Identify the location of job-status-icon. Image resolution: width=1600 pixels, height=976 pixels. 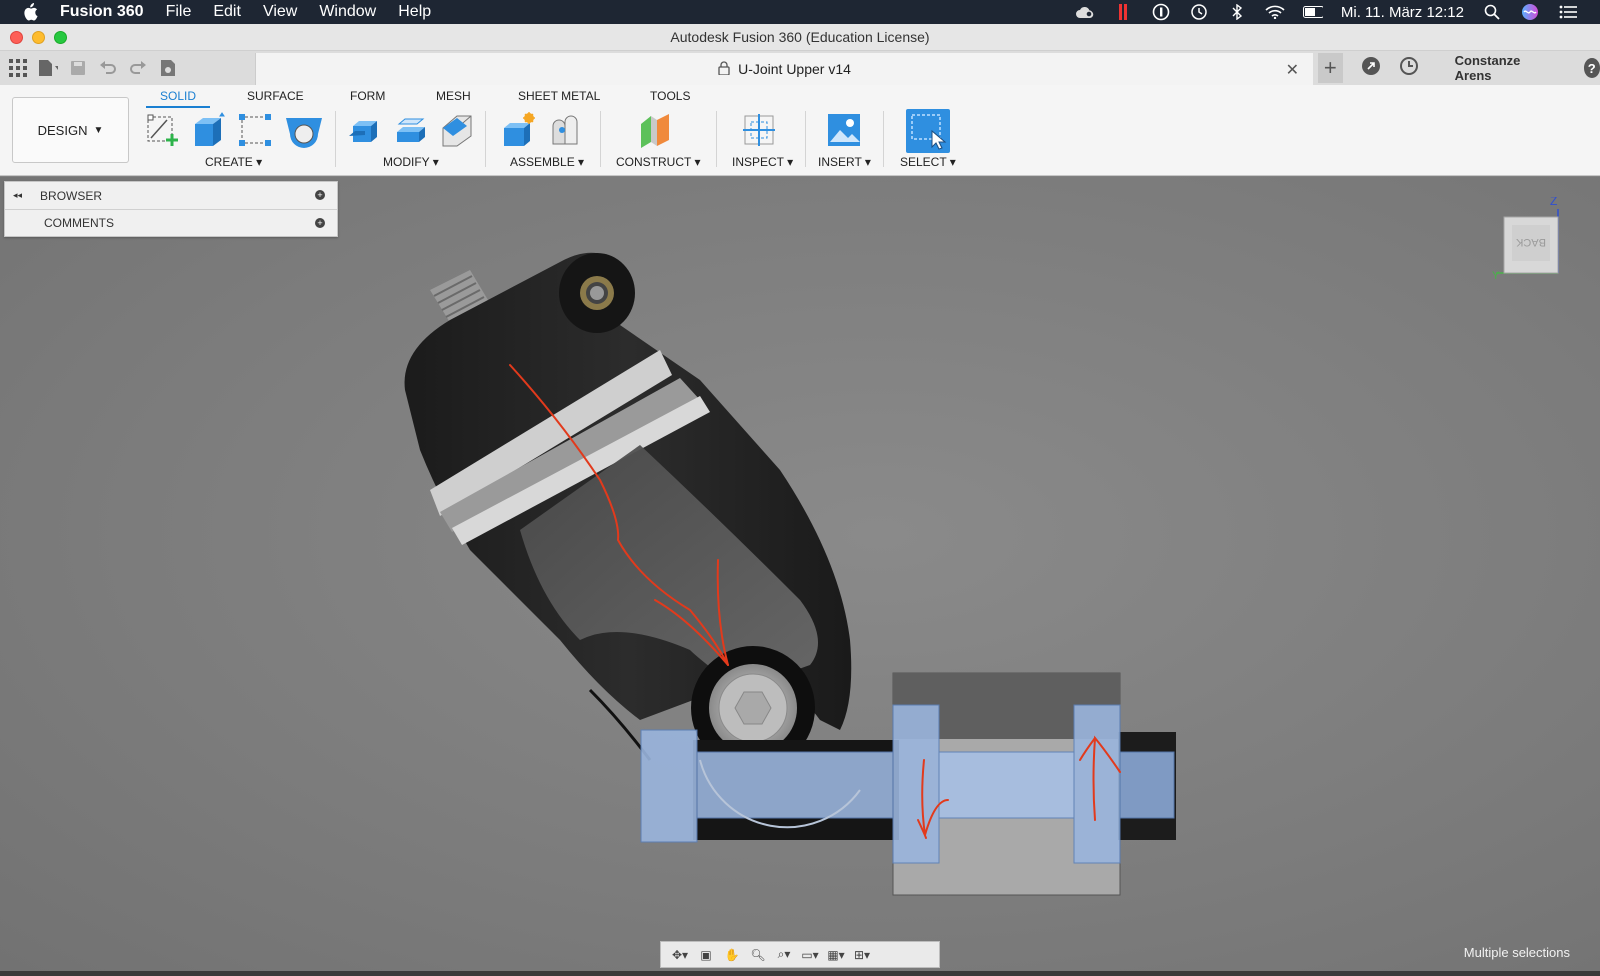
(168, 68).